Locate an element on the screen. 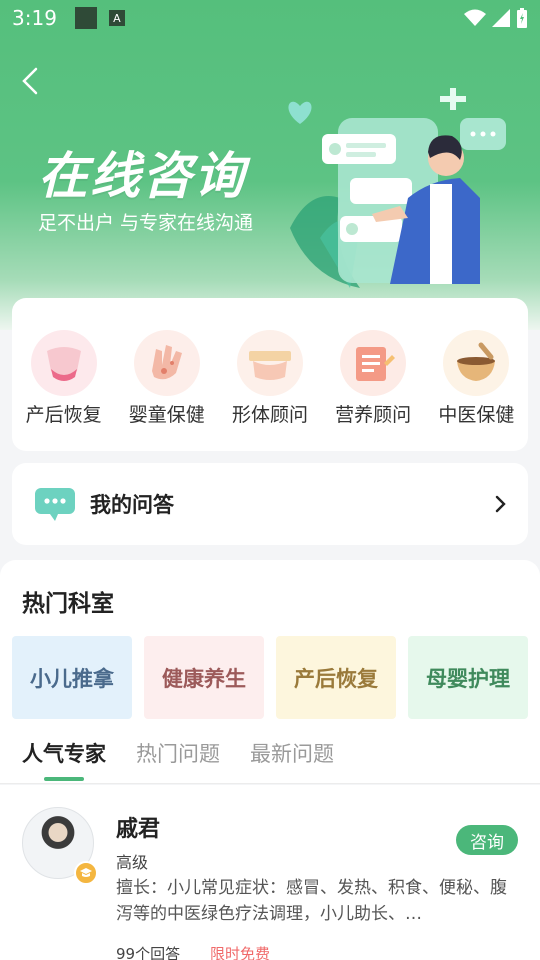  department-item: 健康养生 is located at coordinates (204, 677).